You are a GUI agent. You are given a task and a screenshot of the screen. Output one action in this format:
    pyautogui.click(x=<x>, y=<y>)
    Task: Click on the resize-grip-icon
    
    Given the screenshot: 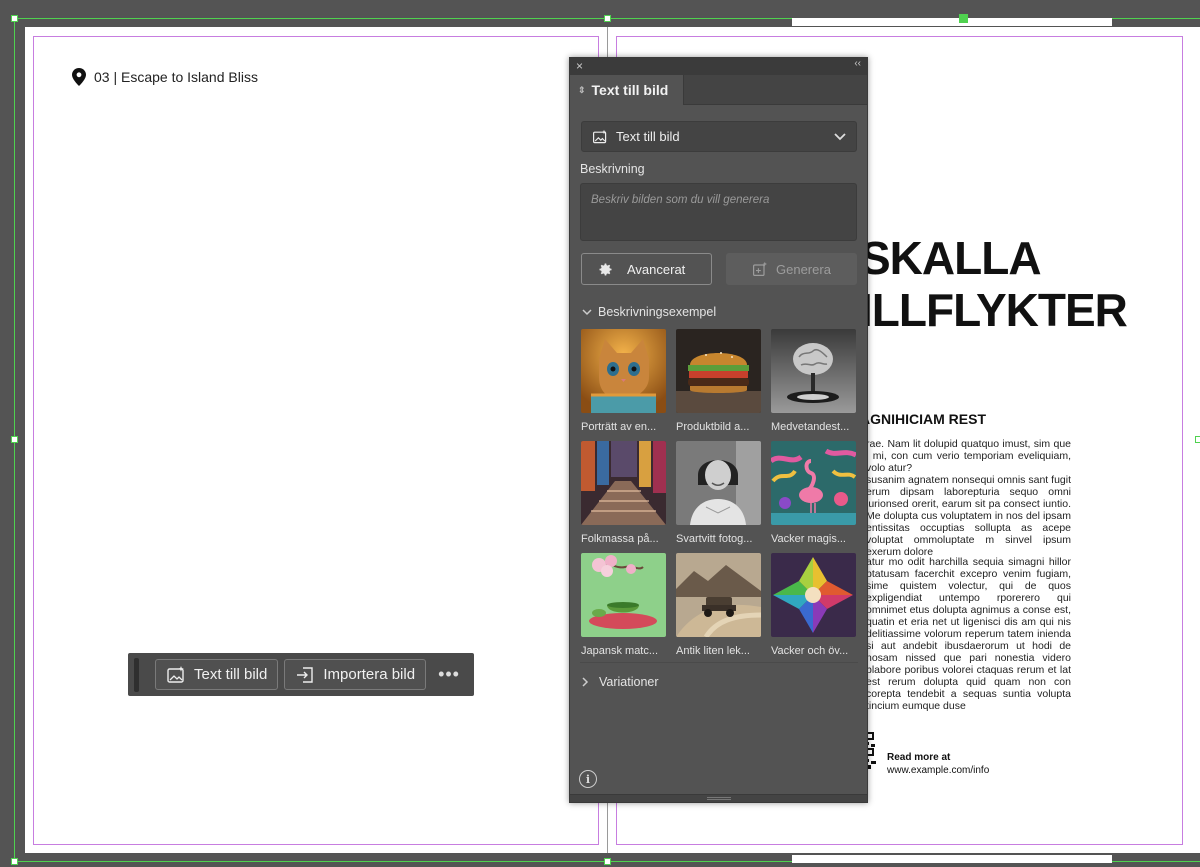 What is the action you would take?
    pyautogui.click(x=719, y=798)
    